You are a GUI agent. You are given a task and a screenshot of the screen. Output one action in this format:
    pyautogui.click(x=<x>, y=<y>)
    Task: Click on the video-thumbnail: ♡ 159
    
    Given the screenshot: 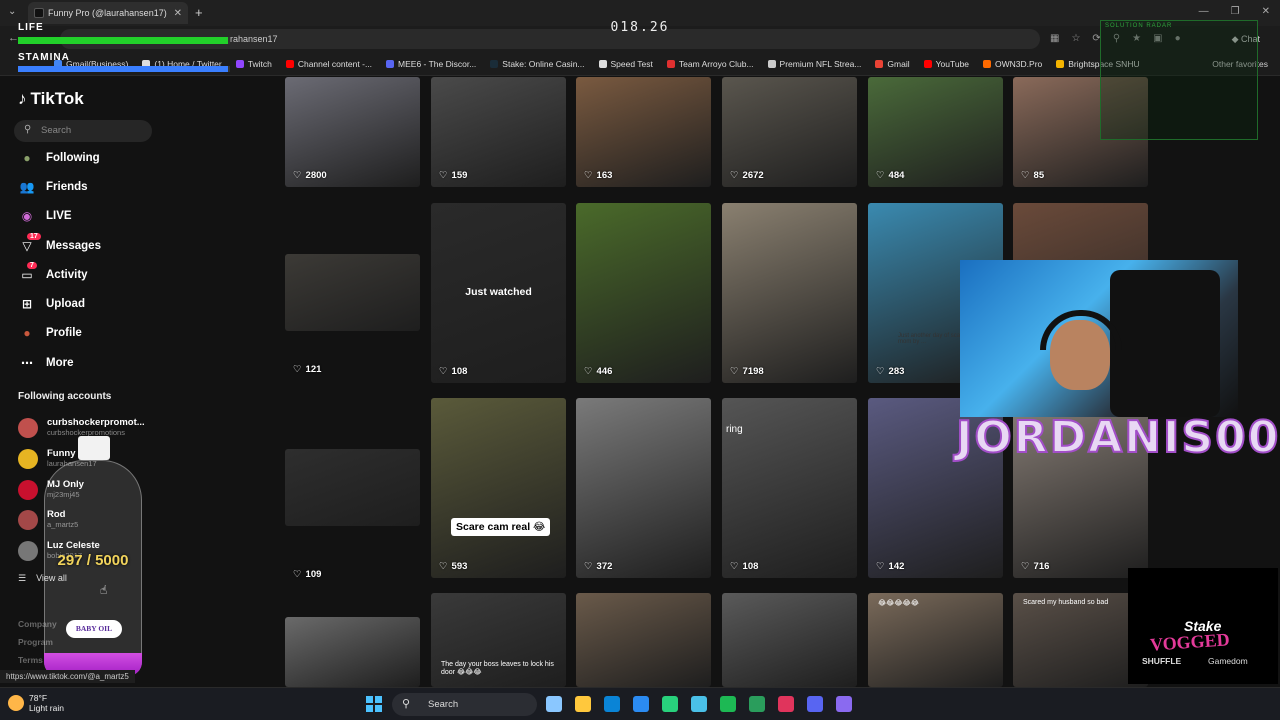 What is the action you would take?
    pyautogui.click(x=498, y=132)
    